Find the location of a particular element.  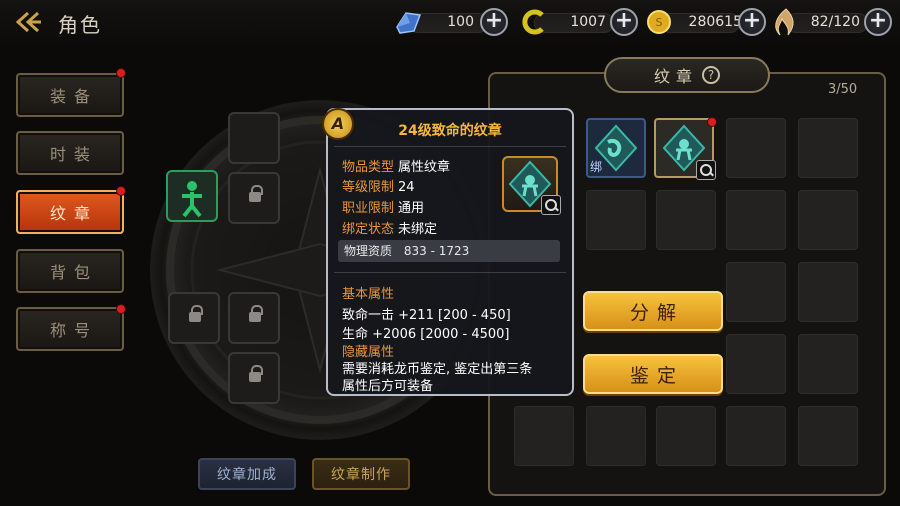

menu-bag: 背包 is located at coordinates (70, 271).